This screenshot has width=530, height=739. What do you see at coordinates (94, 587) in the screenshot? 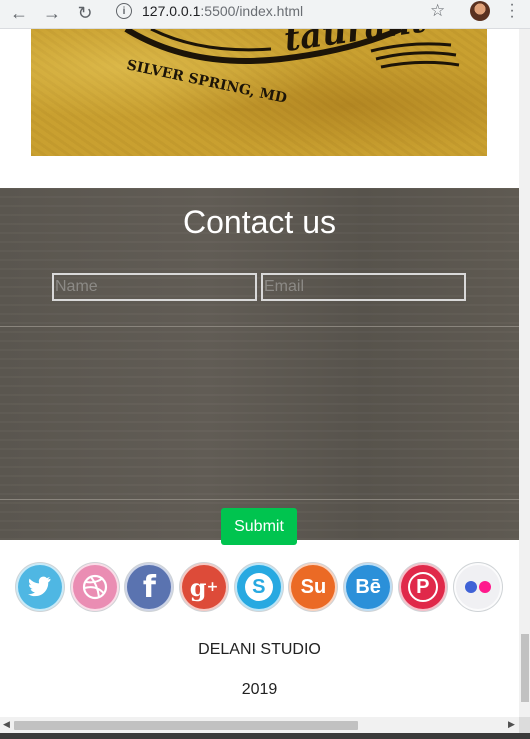
I see `dribbble-icon` at bounding box center [94, 587].